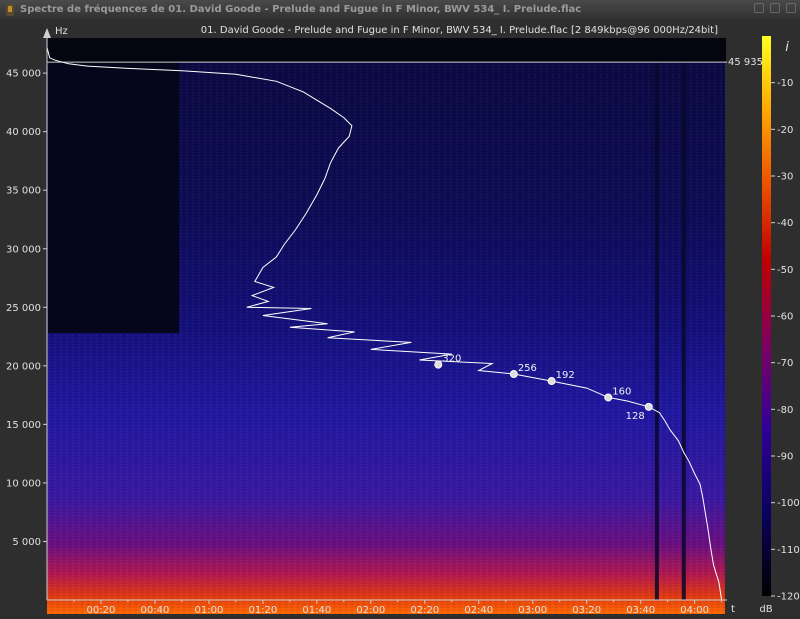 Image resolution: width=800 pixels, height=619 pixels. I want to click on spek-icon, so click(10, 10).